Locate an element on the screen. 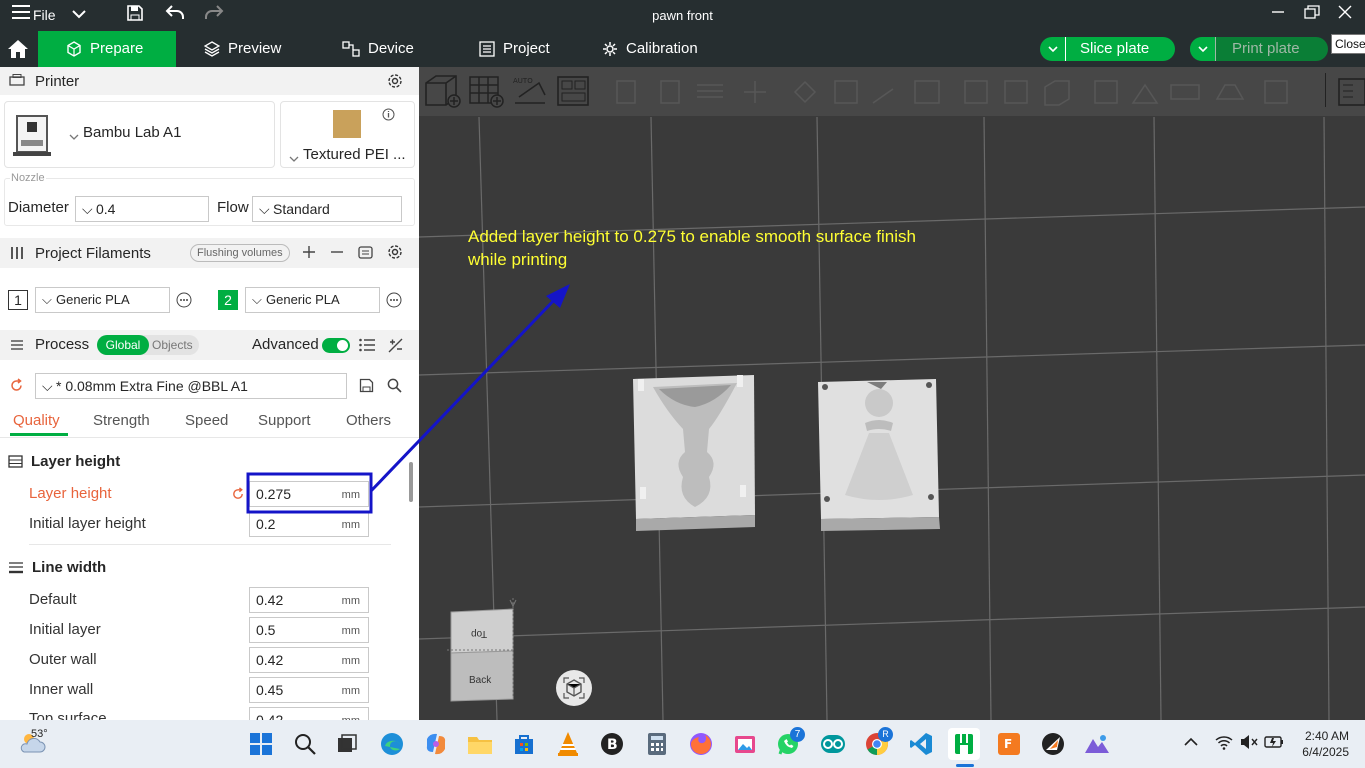 Image resolution: width=1365 pixels, height=768 pixels. mold-left is located at coordinates (694, 453).